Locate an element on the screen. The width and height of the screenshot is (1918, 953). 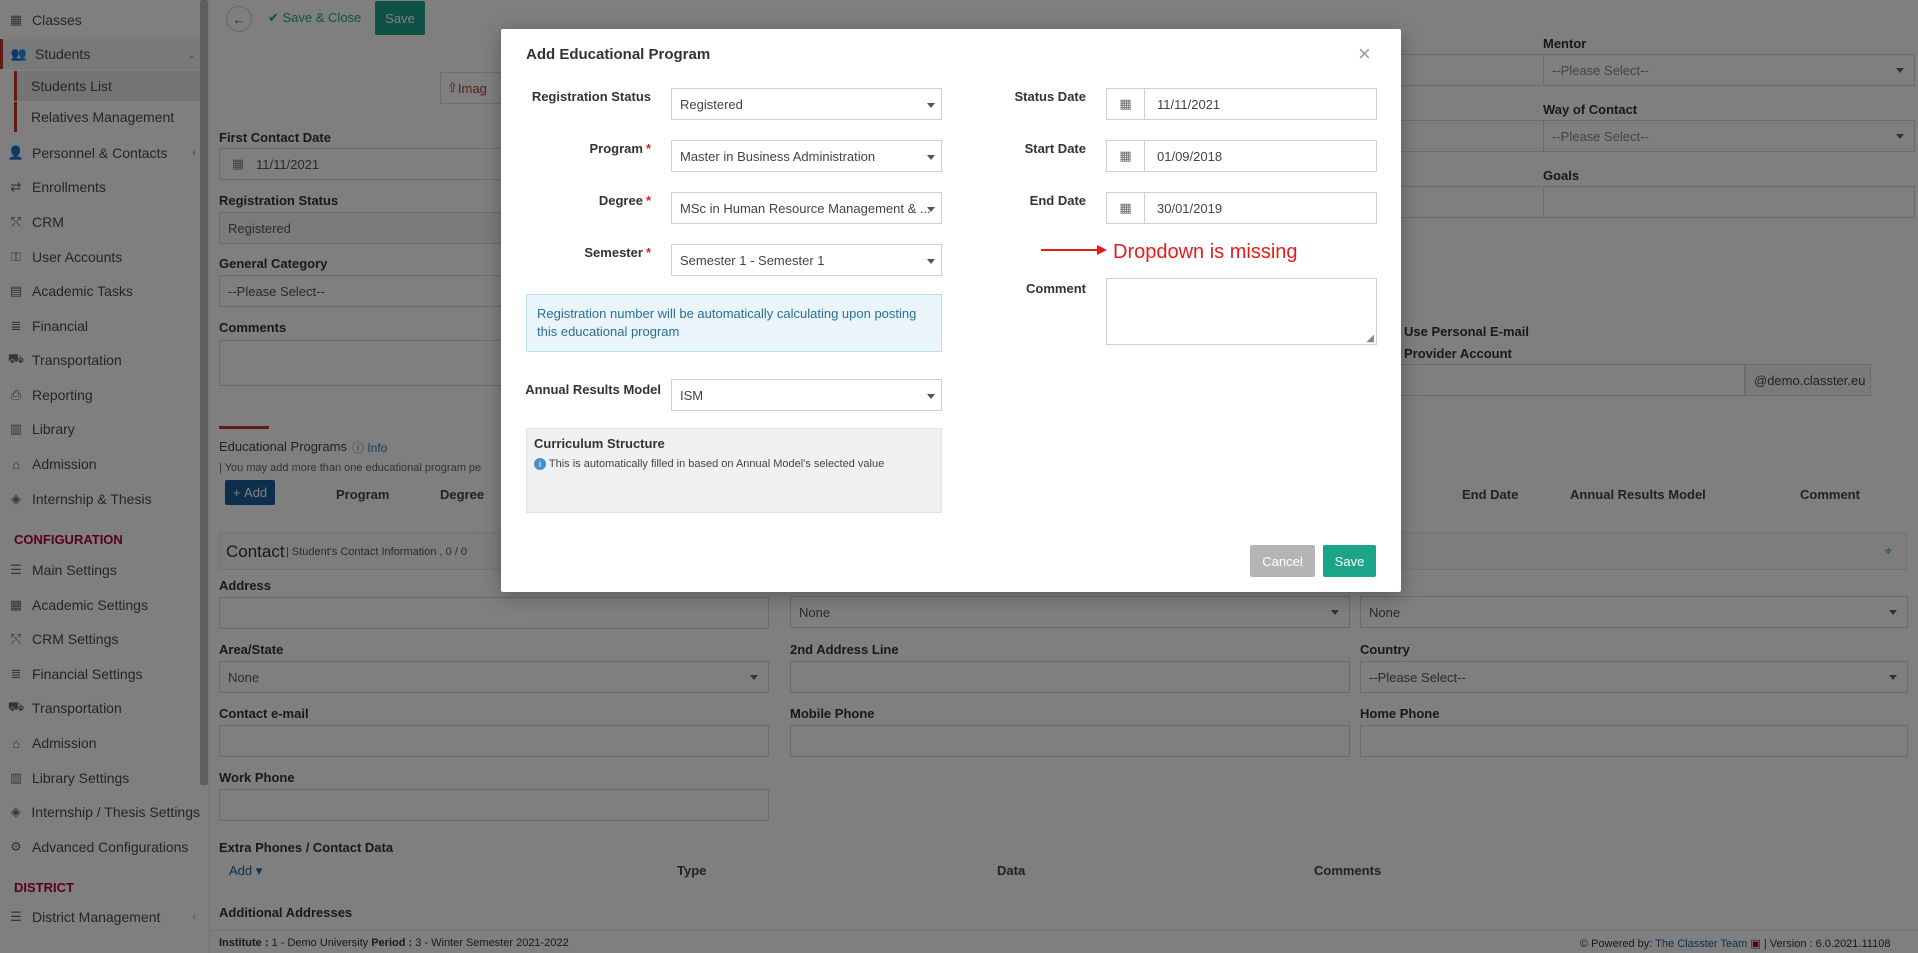
start-date-field: ▦ 01/09/2018 is located at coordinates (1241, 156).